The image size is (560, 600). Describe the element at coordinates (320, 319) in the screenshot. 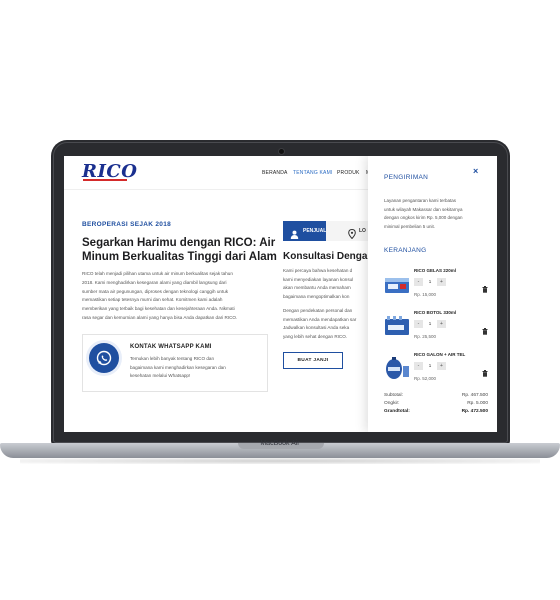

I see `consult-line: memastikan Anda mendapatkan sar` at that location.